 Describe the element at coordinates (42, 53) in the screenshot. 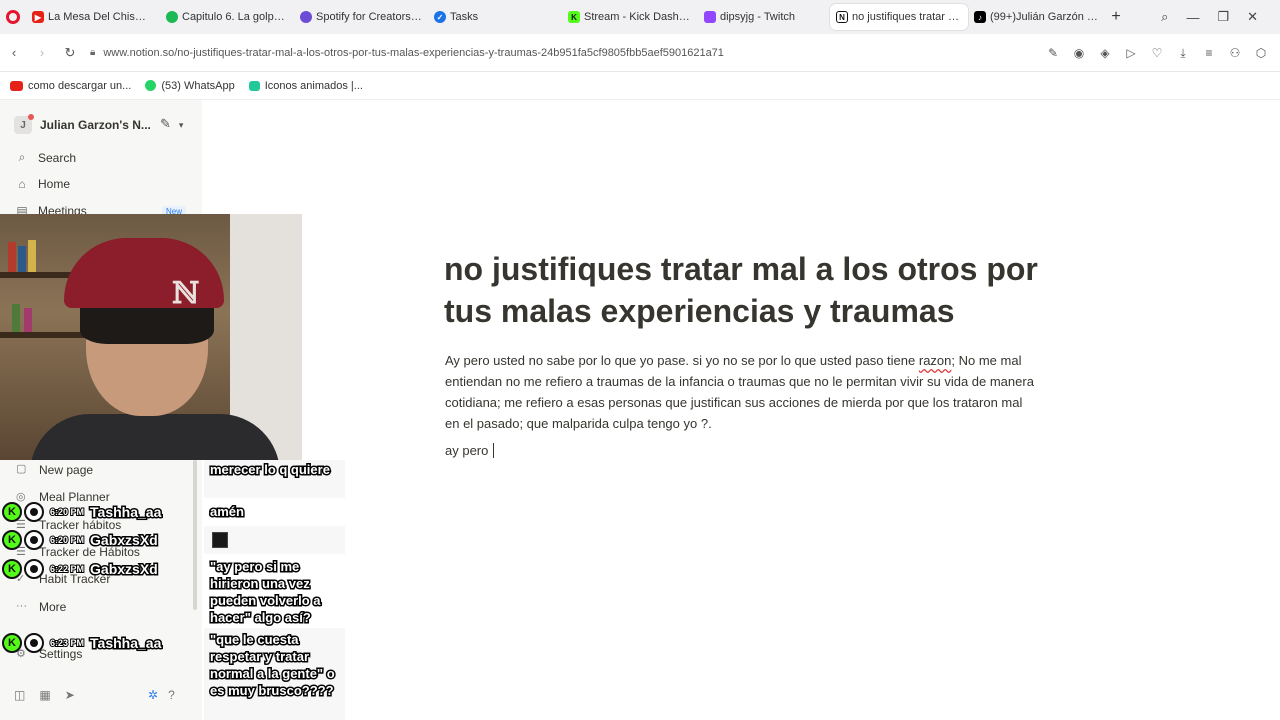

I see `forward-icon: ›` at that location.